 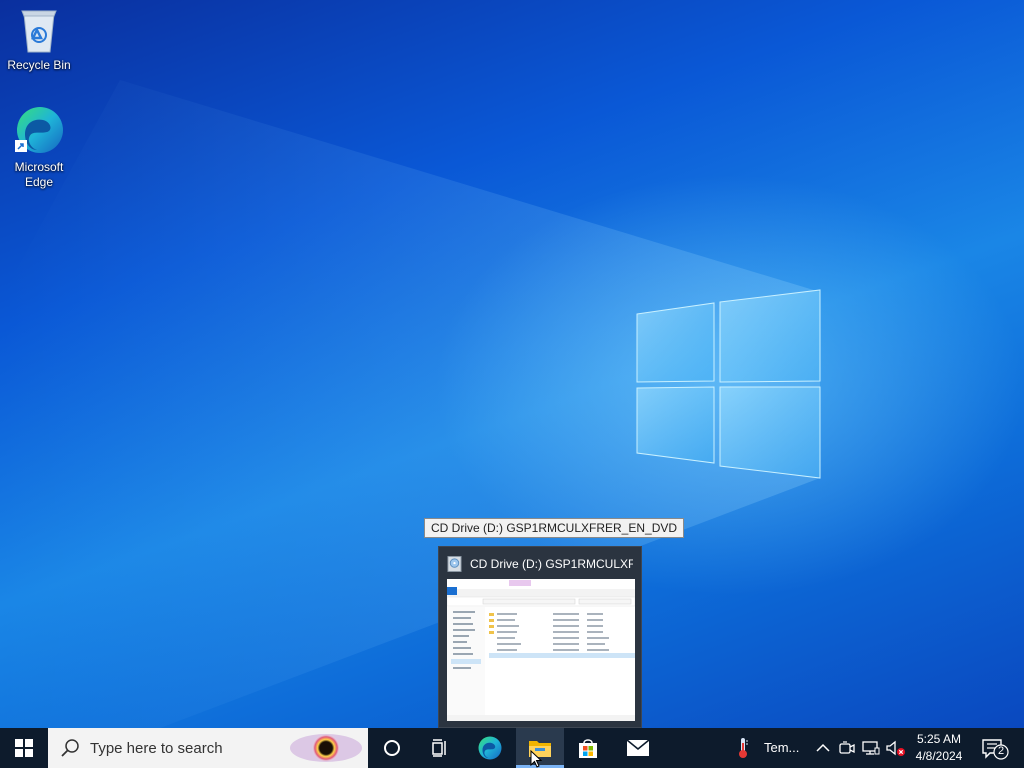 I want to click on meet-now-button, so click(x=847, y=748).